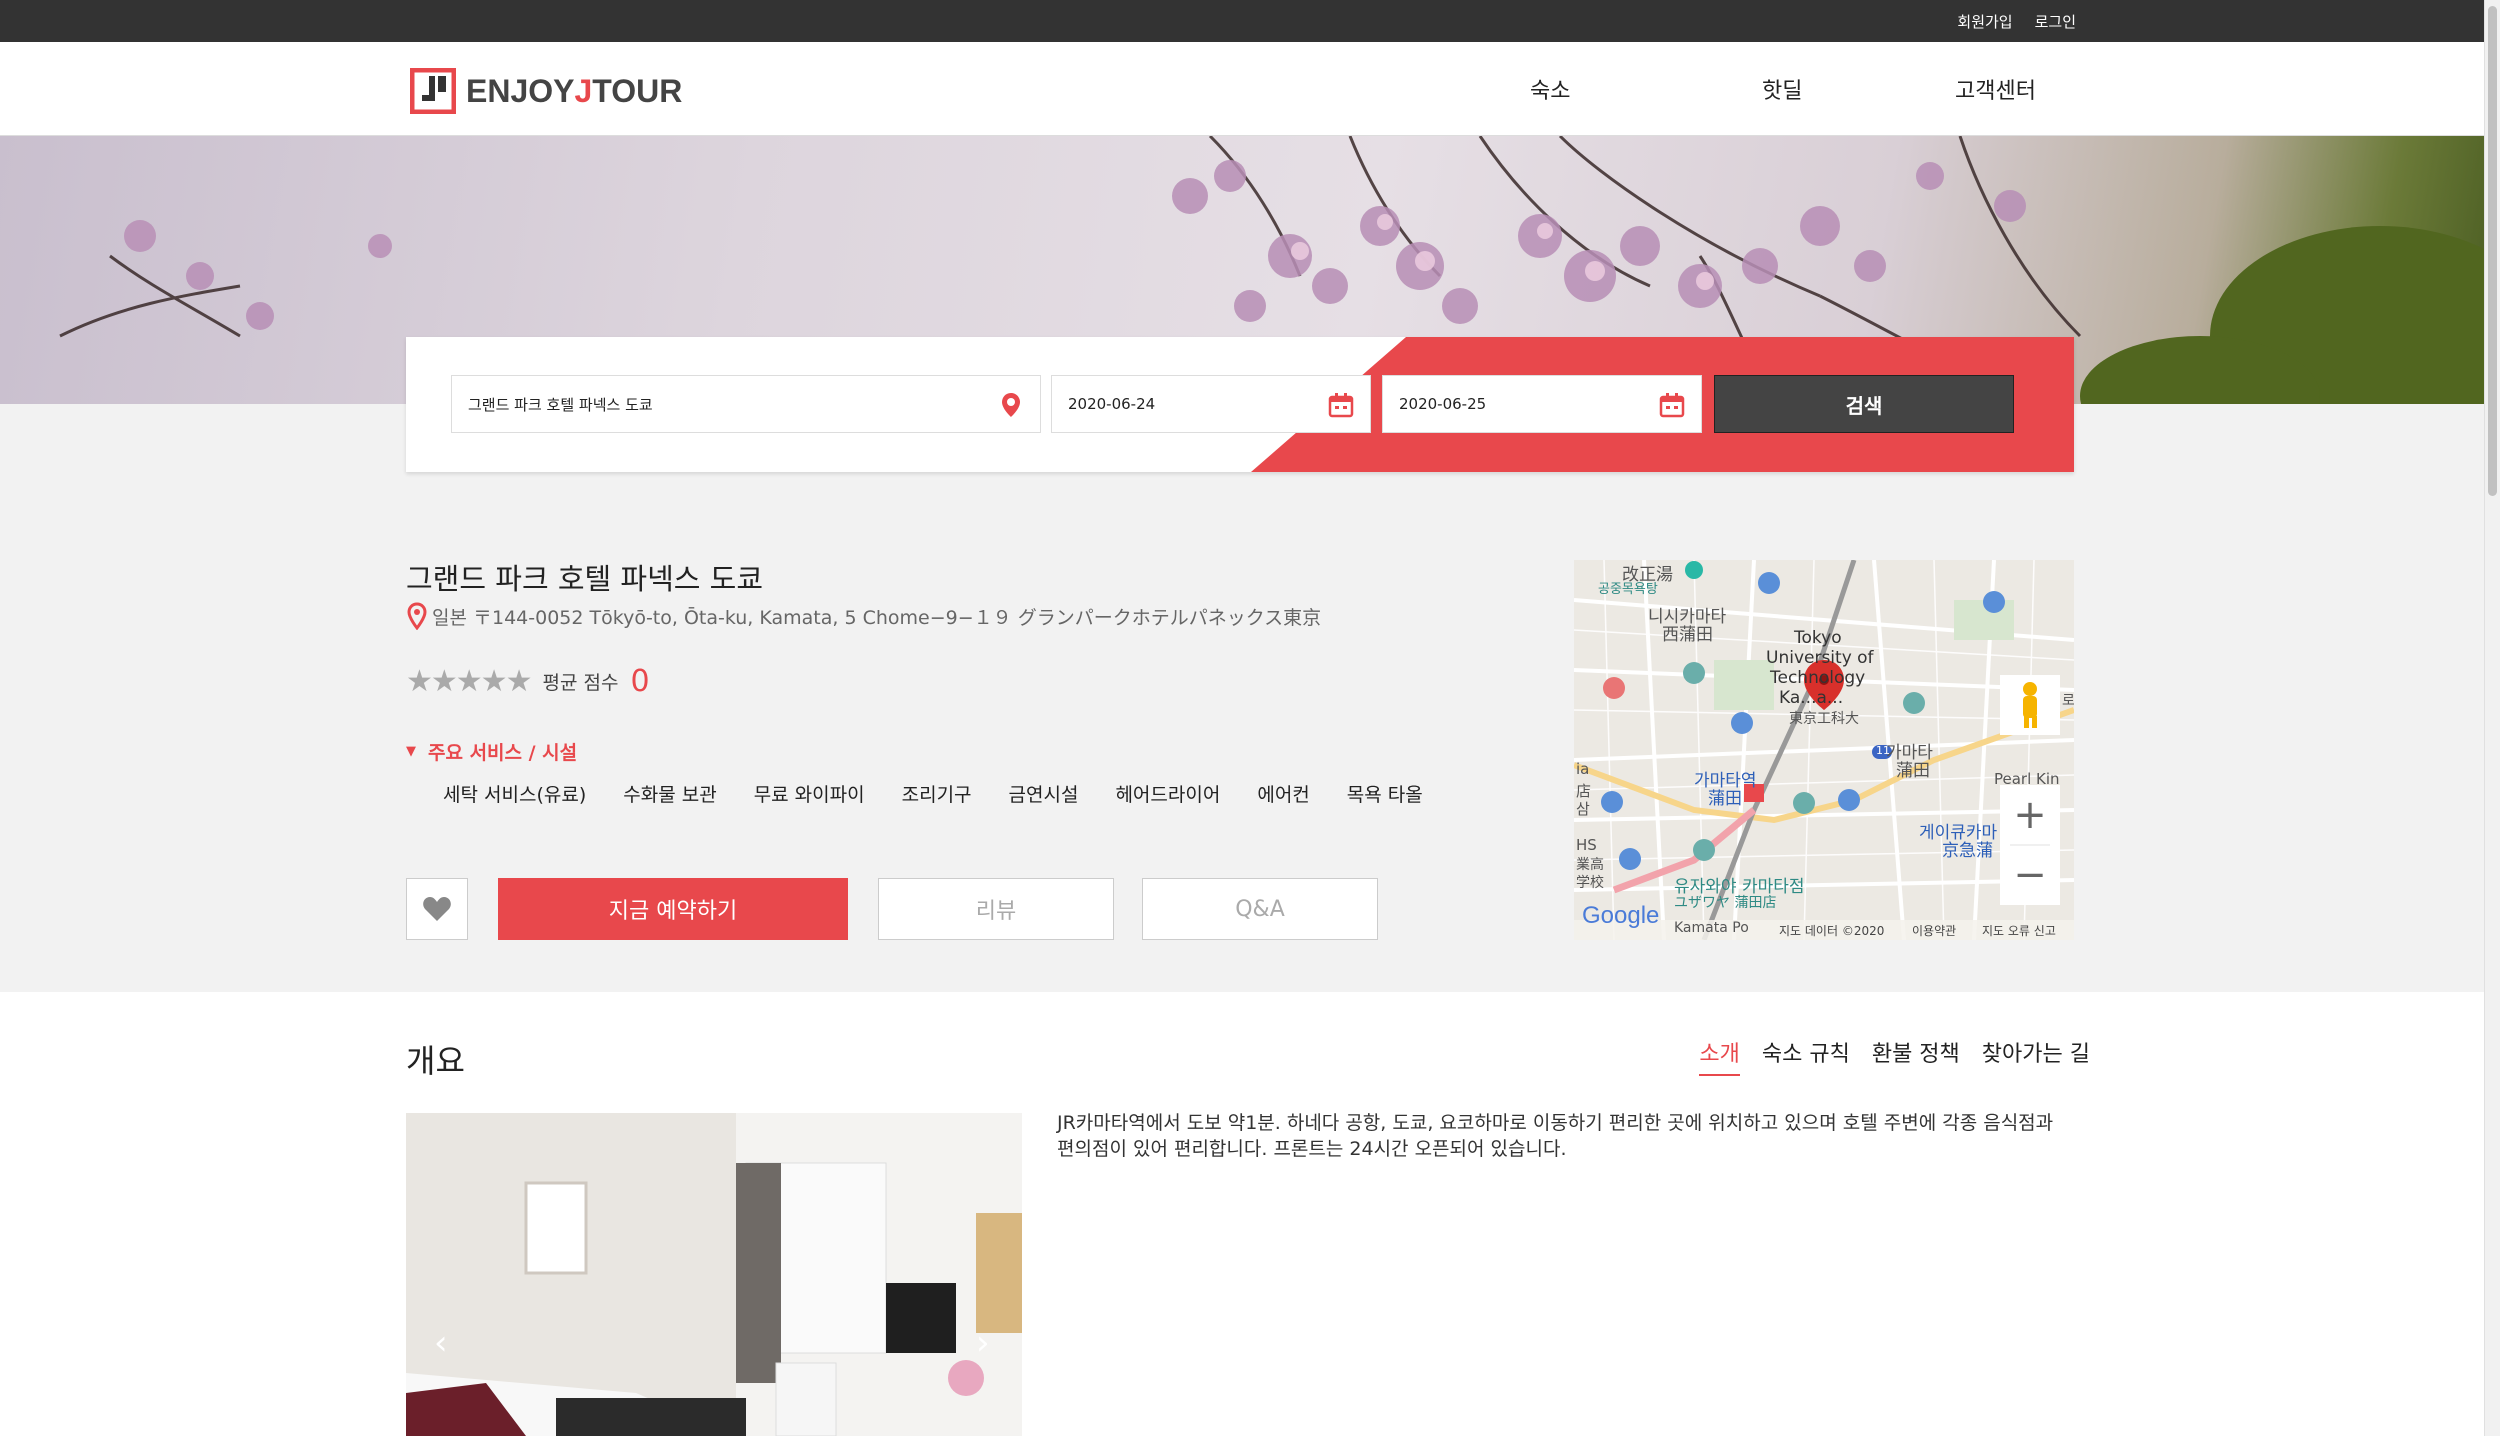 Image resolution: width=2500 pixels, height=1436 pixels. I want to click on map-label: 学校, so click(1590, 883).